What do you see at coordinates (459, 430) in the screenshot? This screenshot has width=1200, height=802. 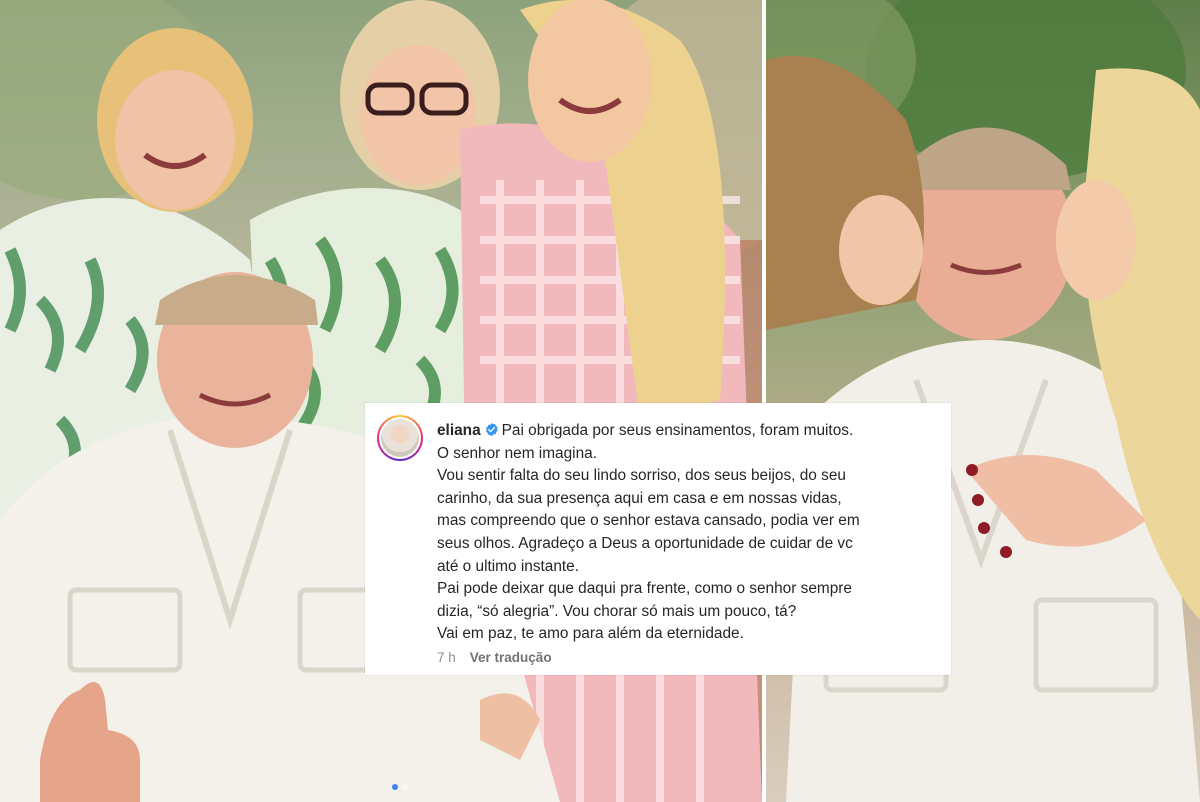 I see `username-link: eliana` at bounding box center [459, 430].